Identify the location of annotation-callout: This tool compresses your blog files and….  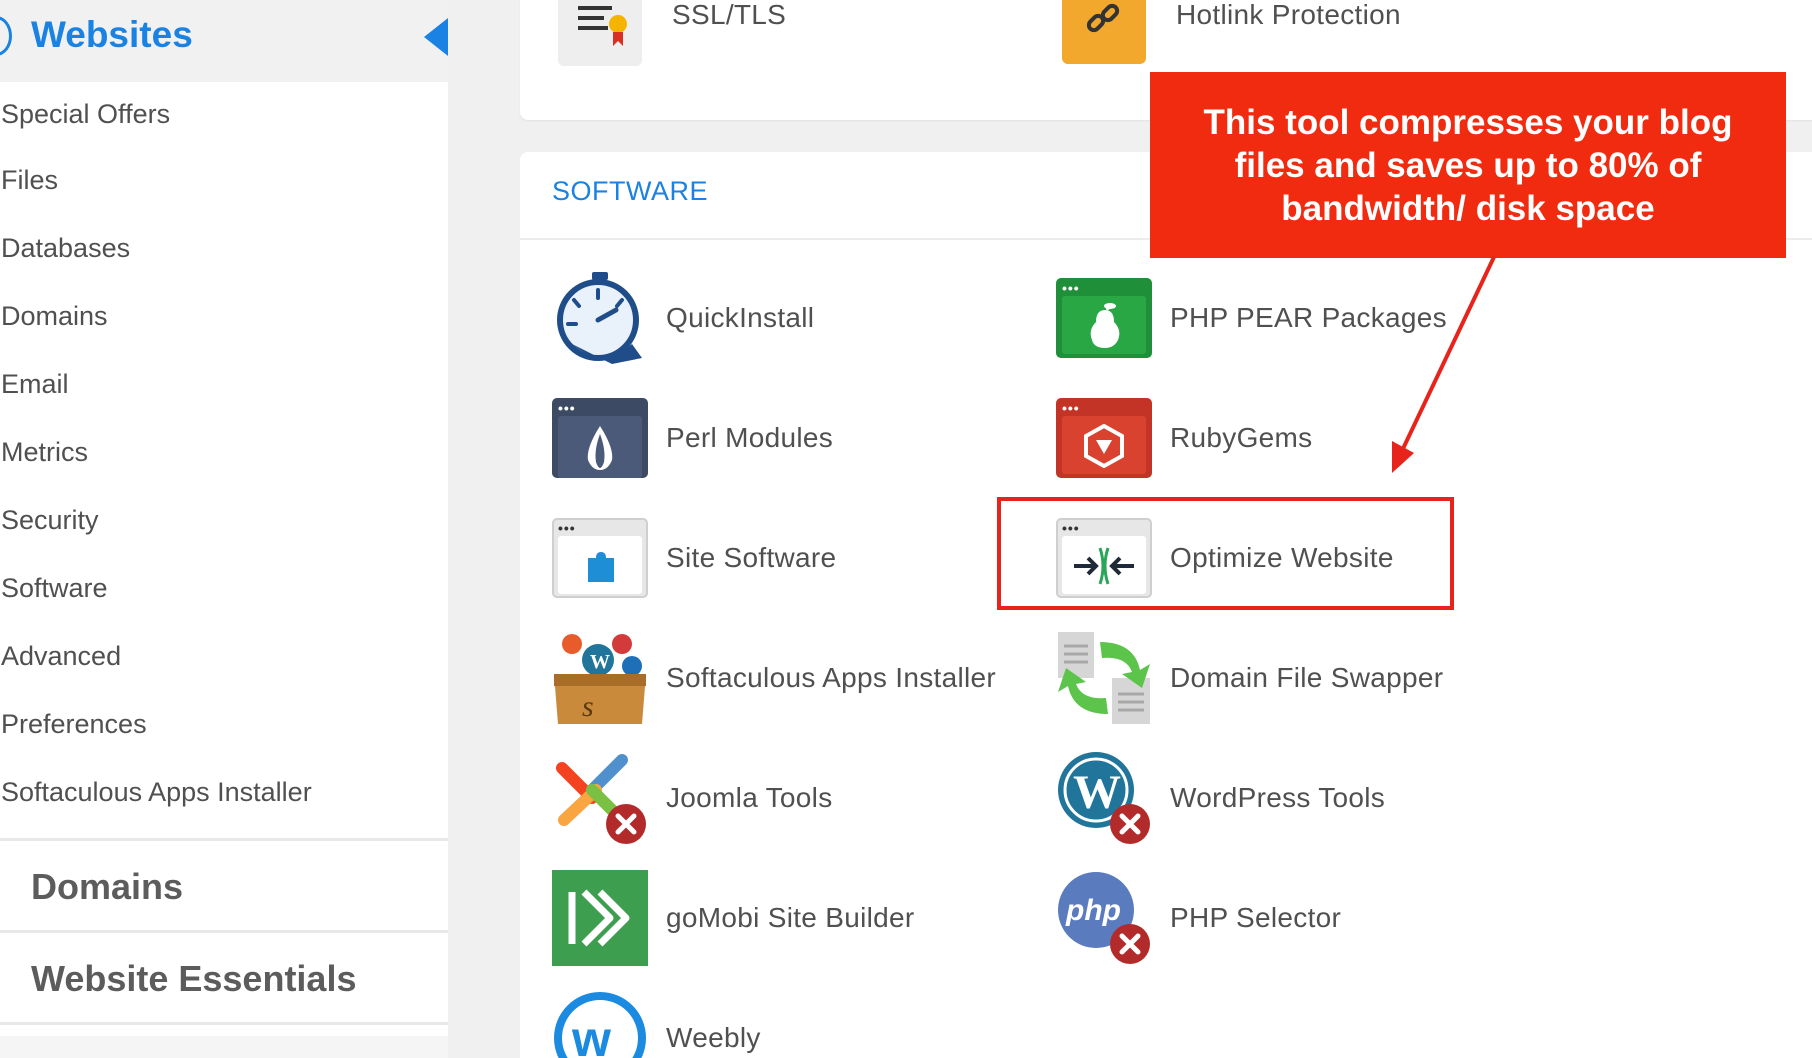
(1468, 165).